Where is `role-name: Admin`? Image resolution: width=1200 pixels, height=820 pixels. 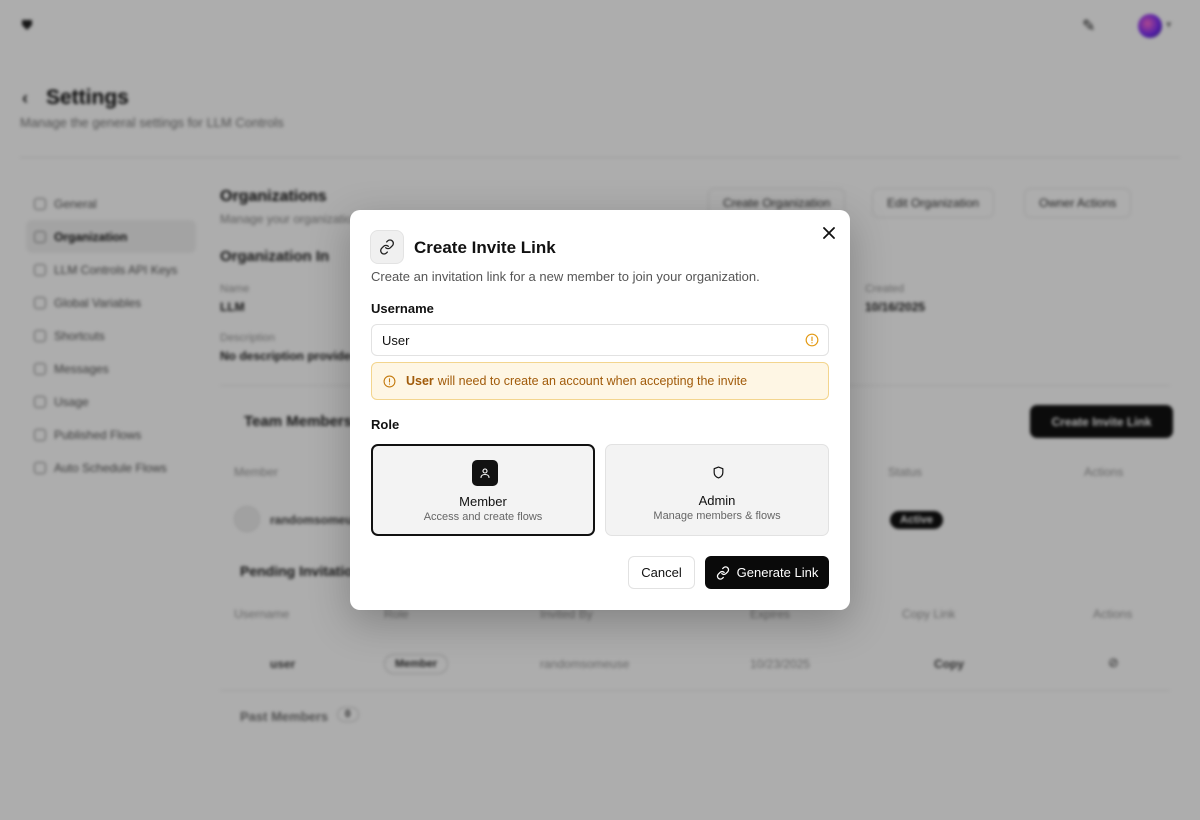 role-name: Admin is located at coordinates (717, 500).